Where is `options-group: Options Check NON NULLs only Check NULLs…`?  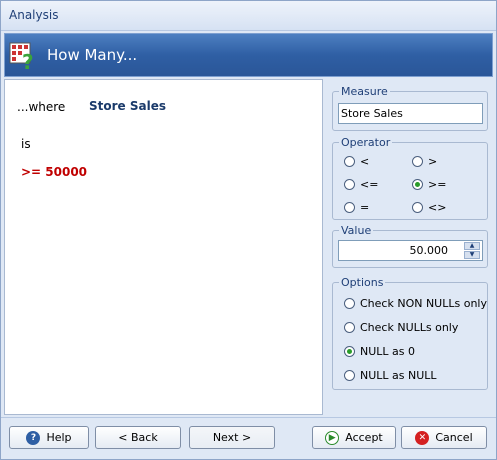
options-group: Options Check NON NULLs only Check NULLs… is located at coordinates (410, 333).